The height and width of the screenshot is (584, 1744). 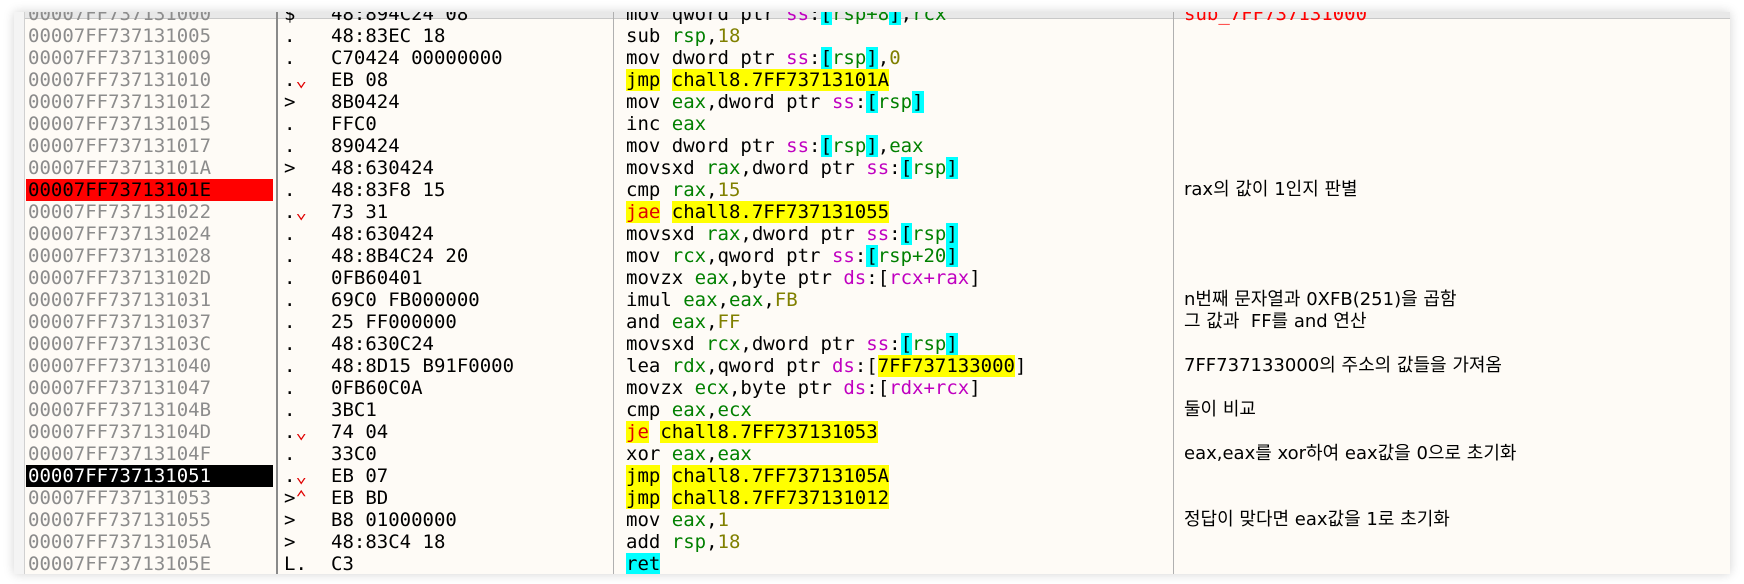 What do you see at coordinates (149, 476) in the screenshot?
I see `row-address: 00007FF737131051` at bounding box center [149, 476].